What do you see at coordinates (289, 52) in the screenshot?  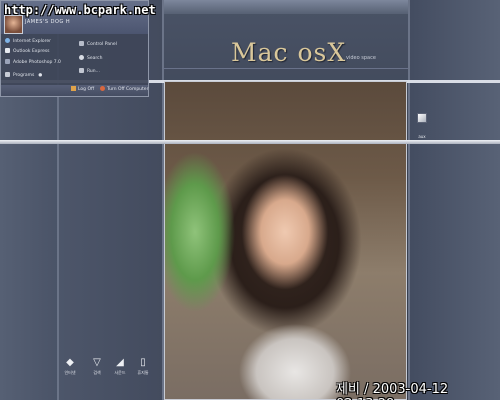 I see `desktop-title: Mac osX` at bounding box center [289, 52].